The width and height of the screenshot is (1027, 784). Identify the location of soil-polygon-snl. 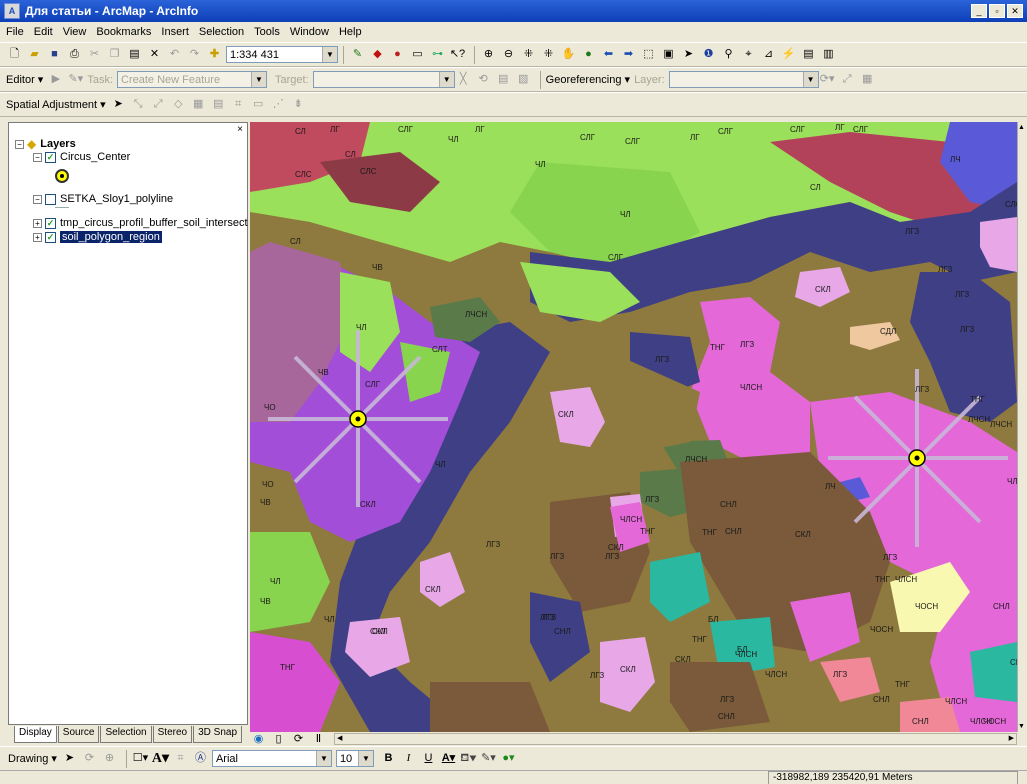
(490, 707).